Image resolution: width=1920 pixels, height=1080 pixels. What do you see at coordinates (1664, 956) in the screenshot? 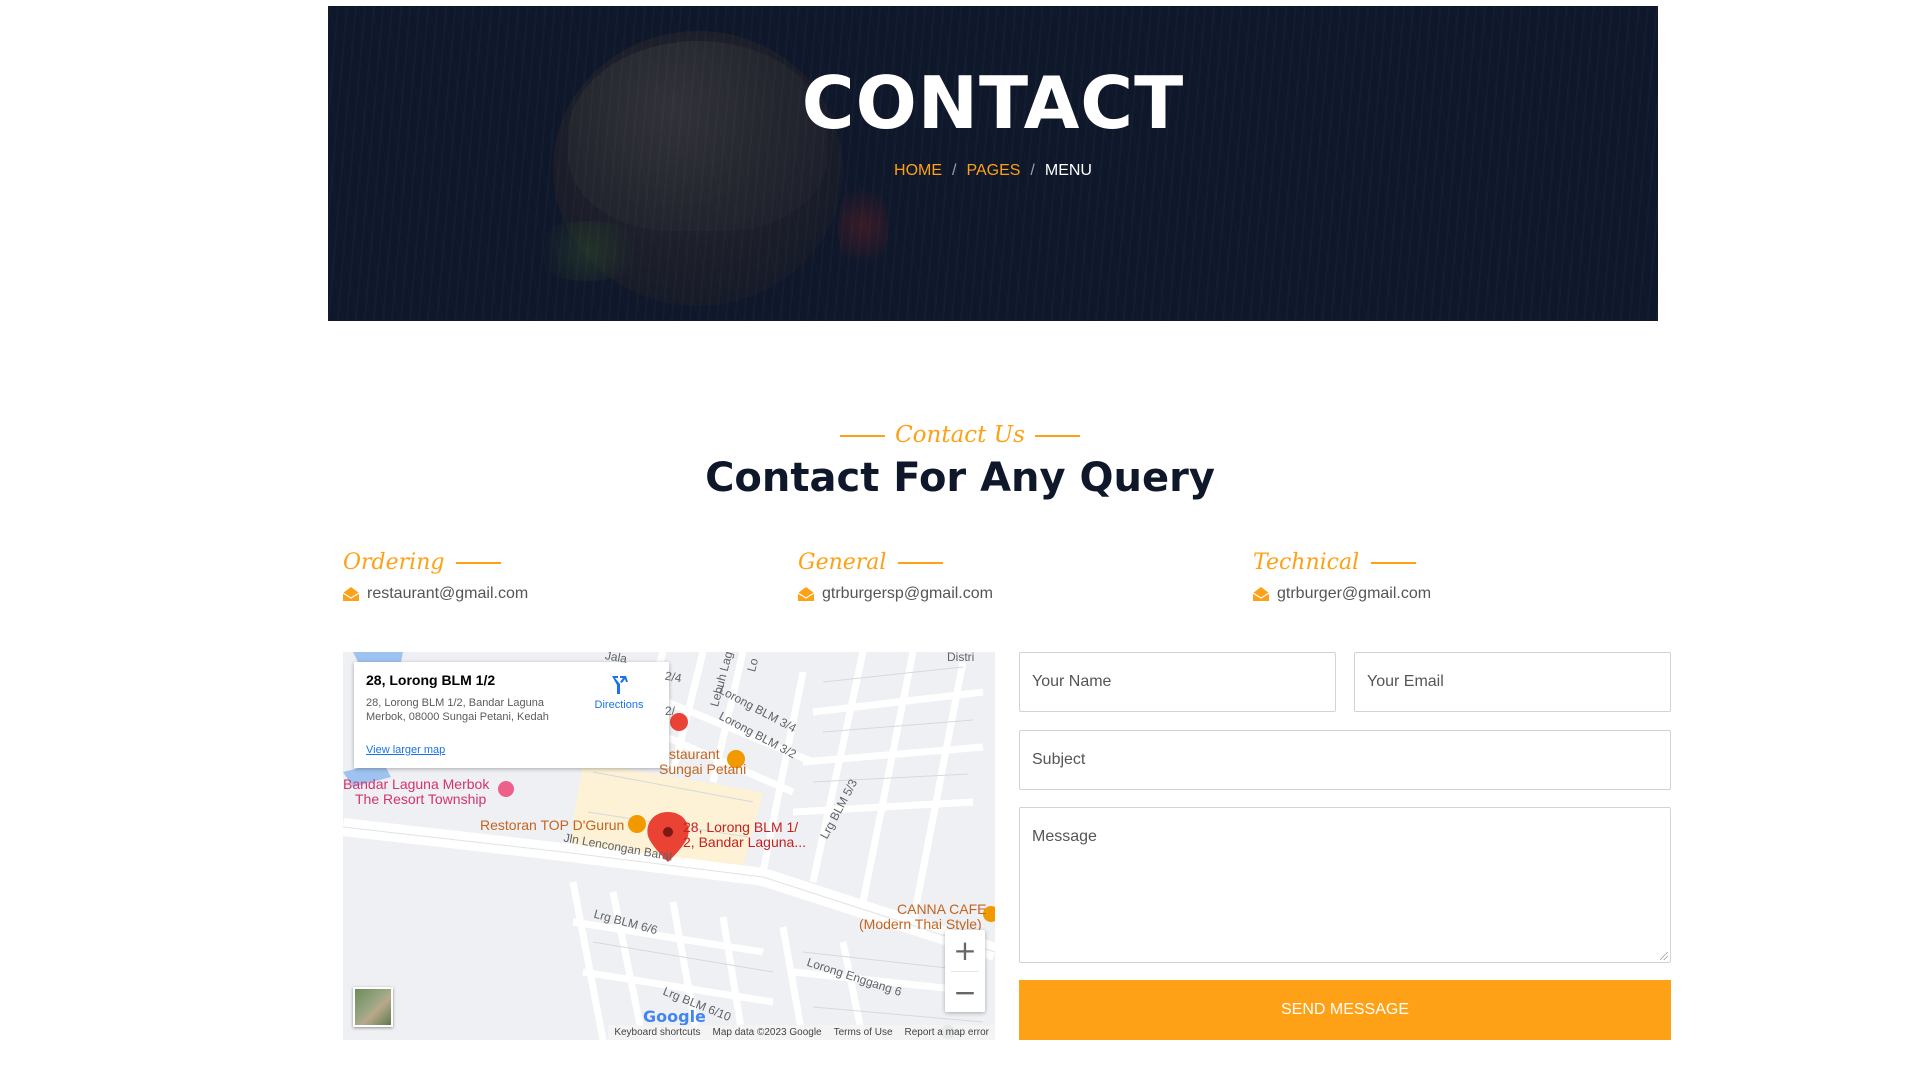
I see `resize-grip-icon` at bounding box center [1664, 956].